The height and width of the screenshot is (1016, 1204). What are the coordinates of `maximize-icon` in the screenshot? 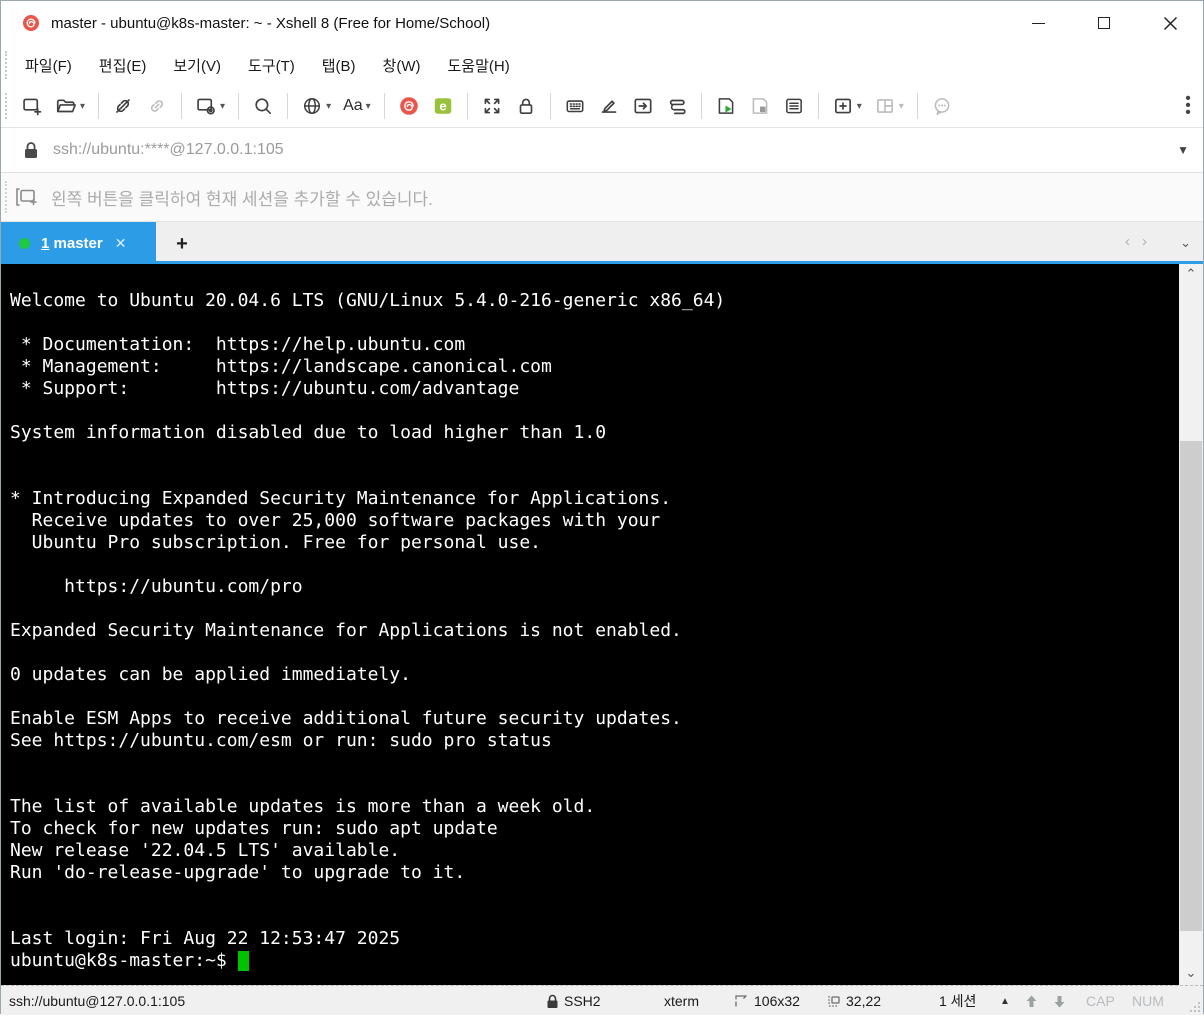 It's located at (1104, 23).